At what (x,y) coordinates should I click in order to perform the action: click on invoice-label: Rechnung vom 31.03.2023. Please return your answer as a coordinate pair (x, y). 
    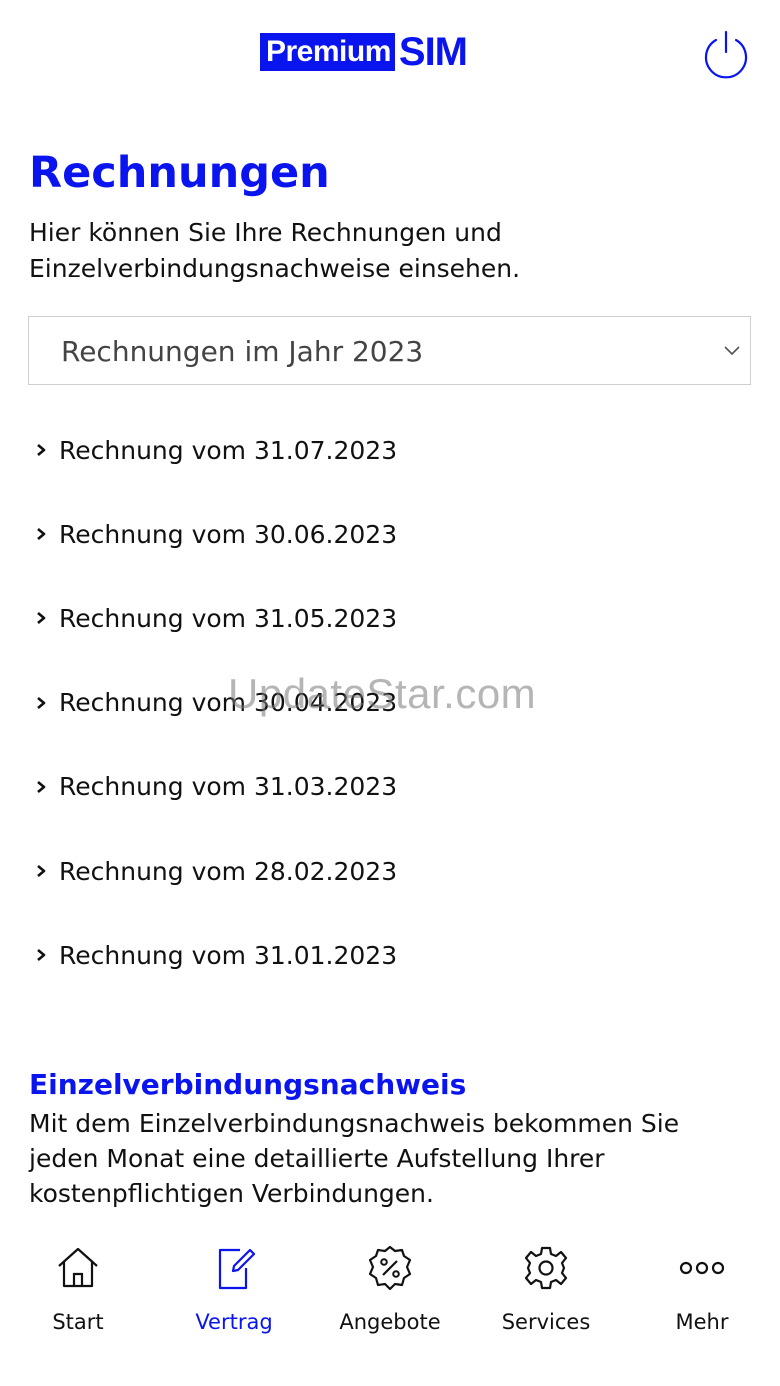
    Looking at the image, I should click on (228, 787).